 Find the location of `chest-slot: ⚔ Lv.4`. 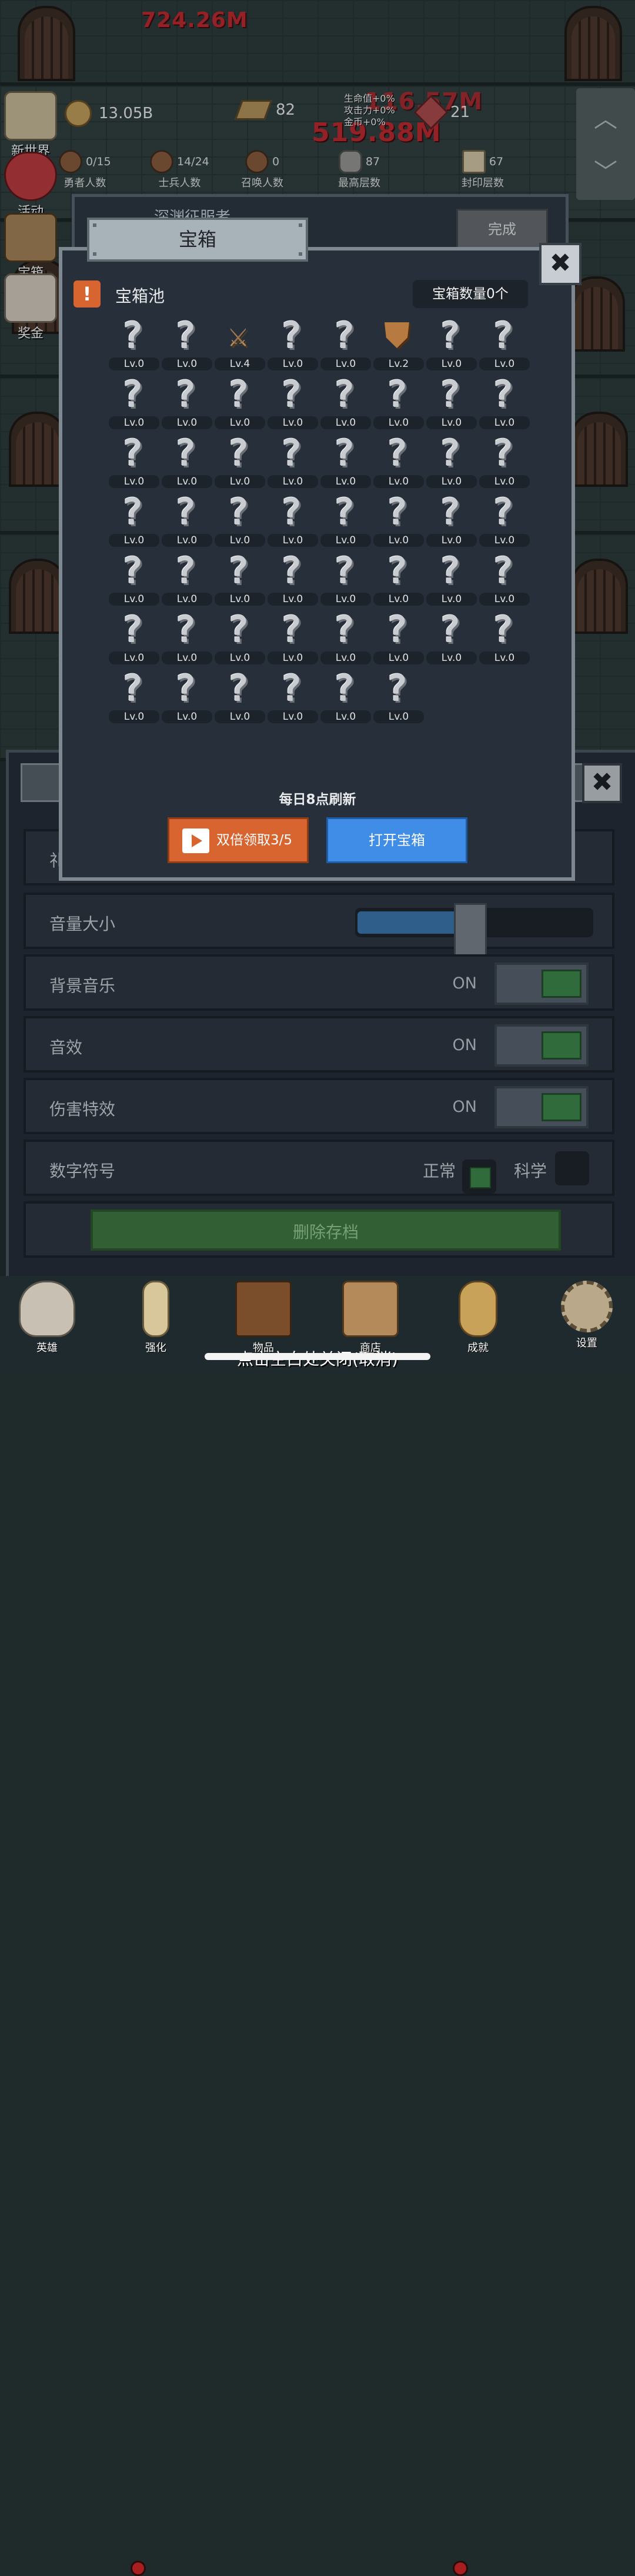

chest-slot: ⚔ Lv.4 is located at coordinates (240, 344).